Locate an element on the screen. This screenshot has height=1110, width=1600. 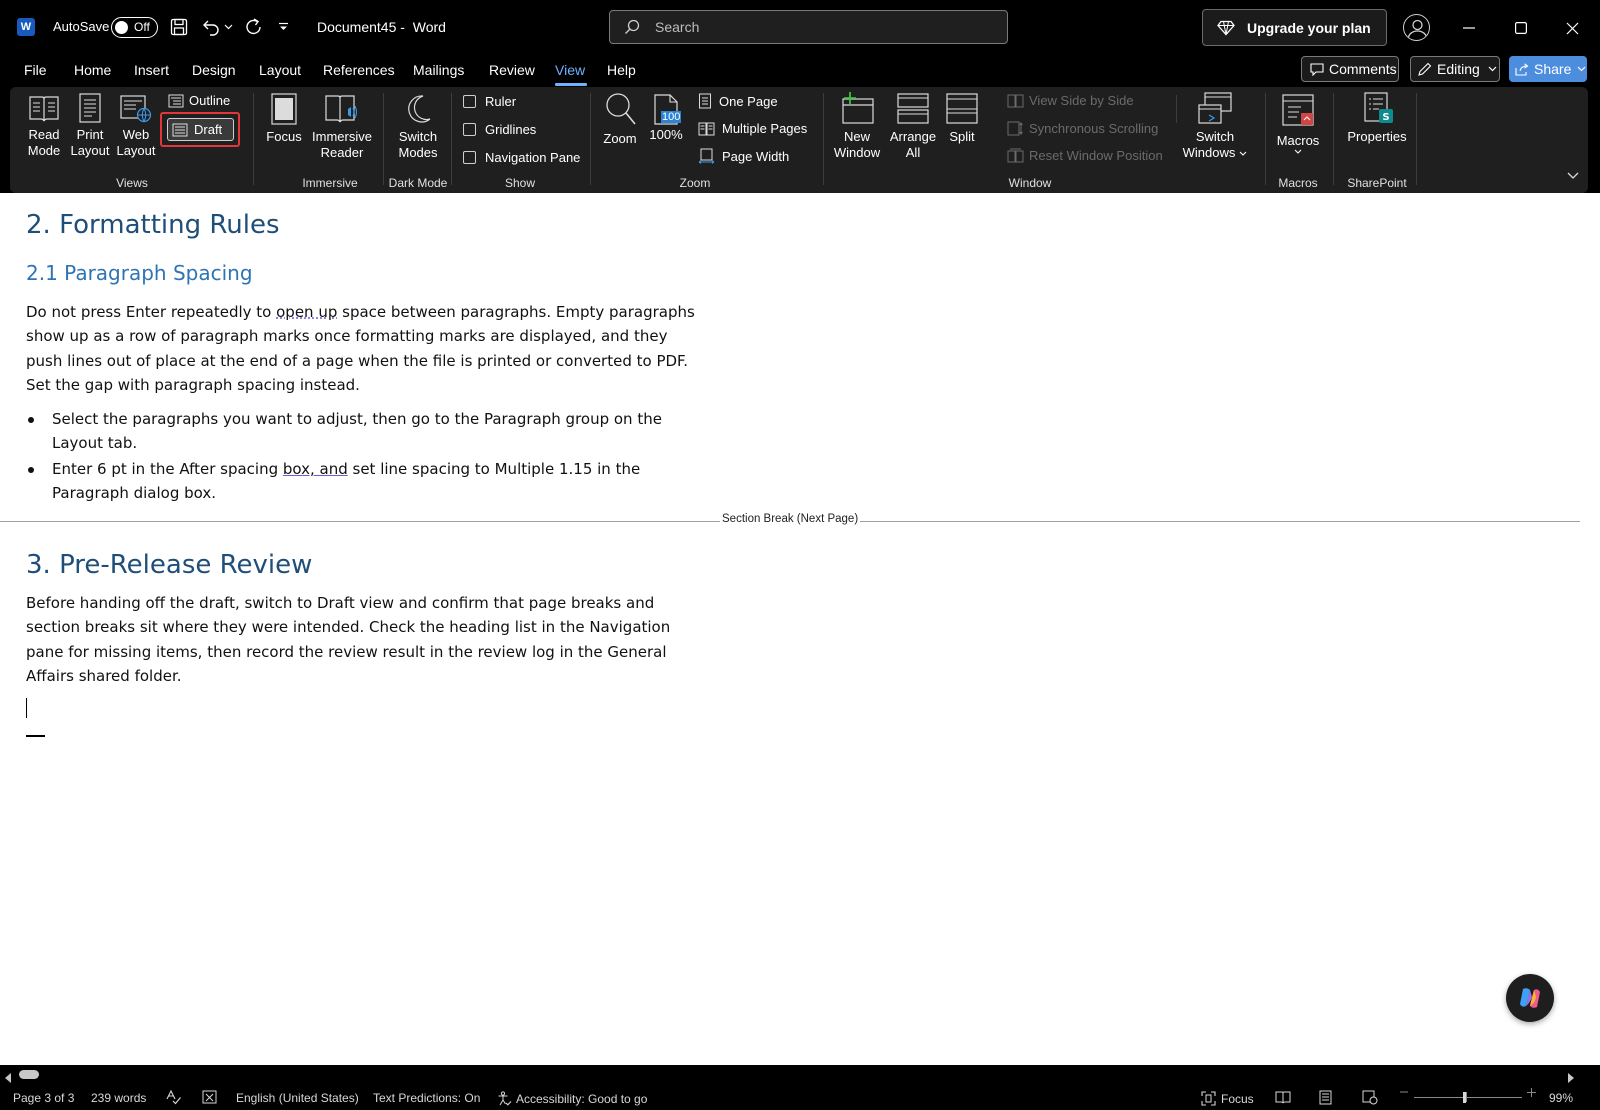
autosave-toggle: Off is located at coordinates (134, 27).